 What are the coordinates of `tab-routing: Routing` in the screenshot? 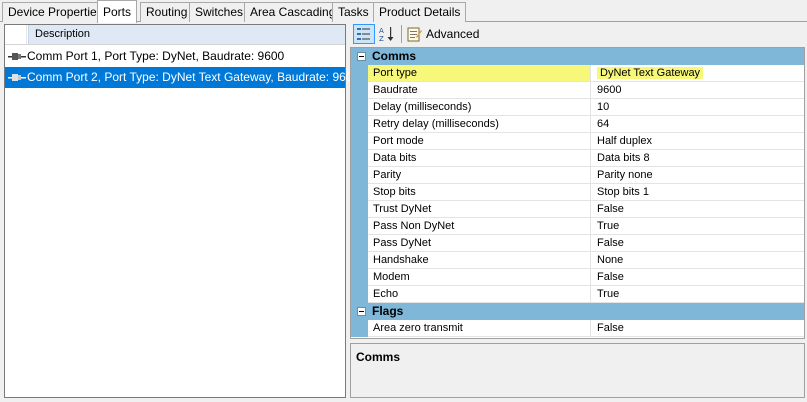 It's located at (167, 12).